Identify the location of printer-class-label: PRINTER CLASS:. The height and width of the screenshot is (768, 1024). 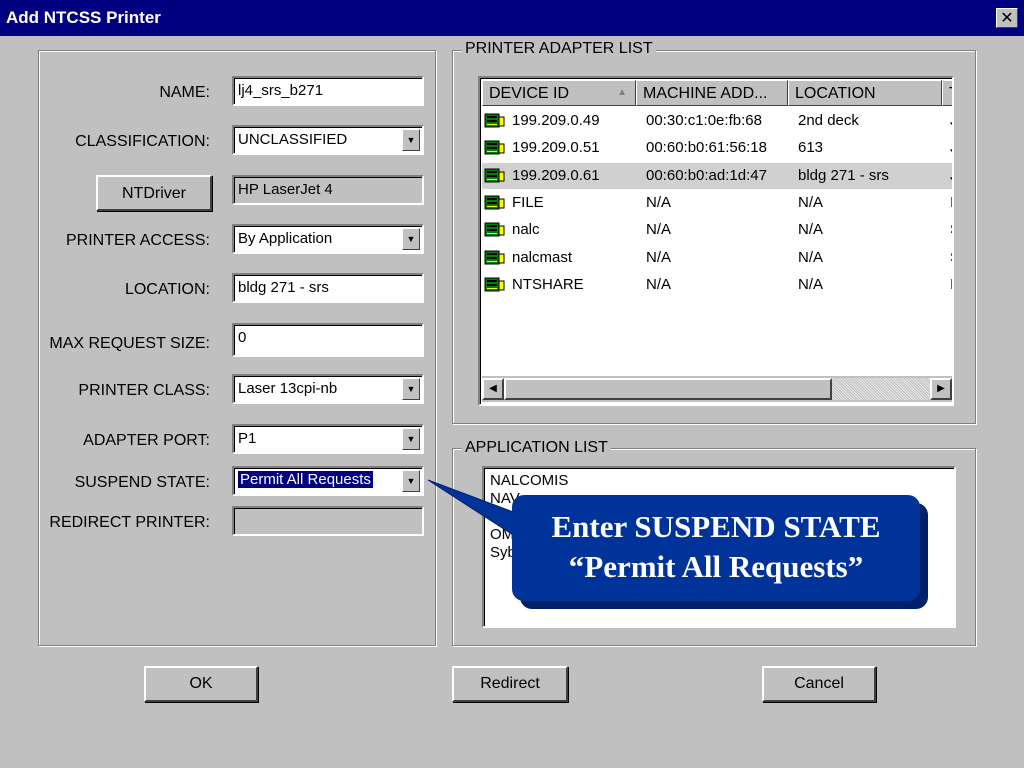
(144, 390).